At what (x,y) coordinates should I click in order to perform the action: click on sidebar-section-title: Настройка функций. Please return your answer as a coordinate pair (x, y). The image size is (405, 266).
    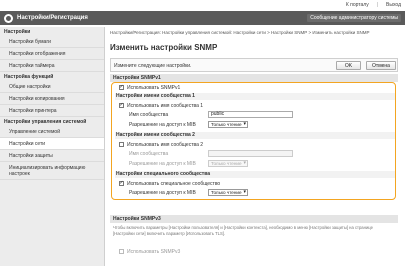
    Looking at the image, I should click on (29, 77).